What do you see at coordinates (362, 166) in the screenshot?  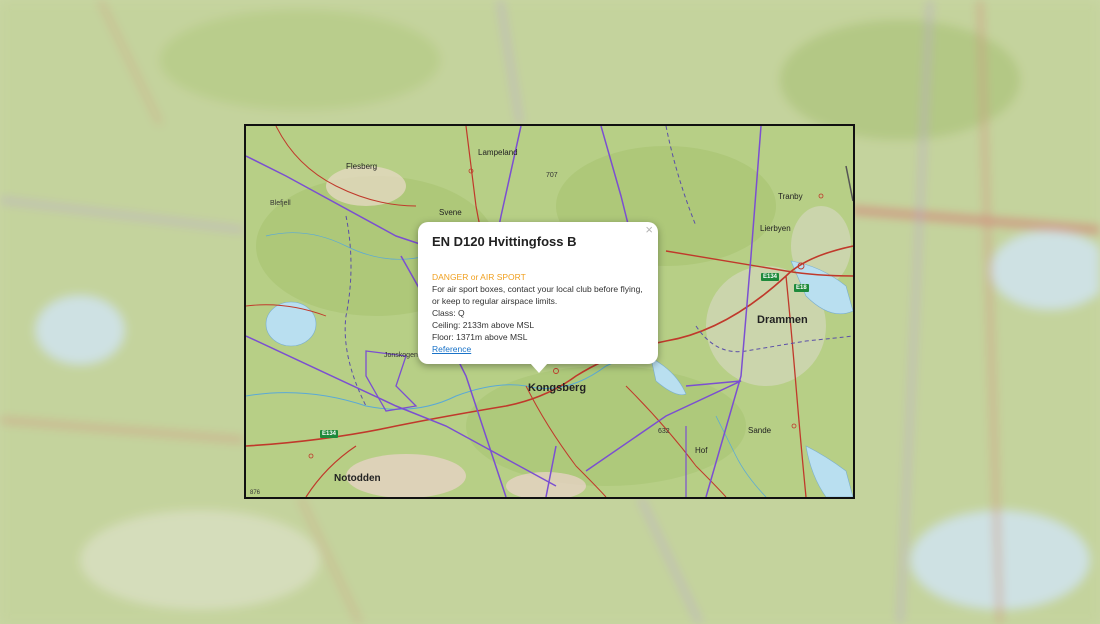 I see `place-flesberg: Flesberg` at bounding box center [362, 166].